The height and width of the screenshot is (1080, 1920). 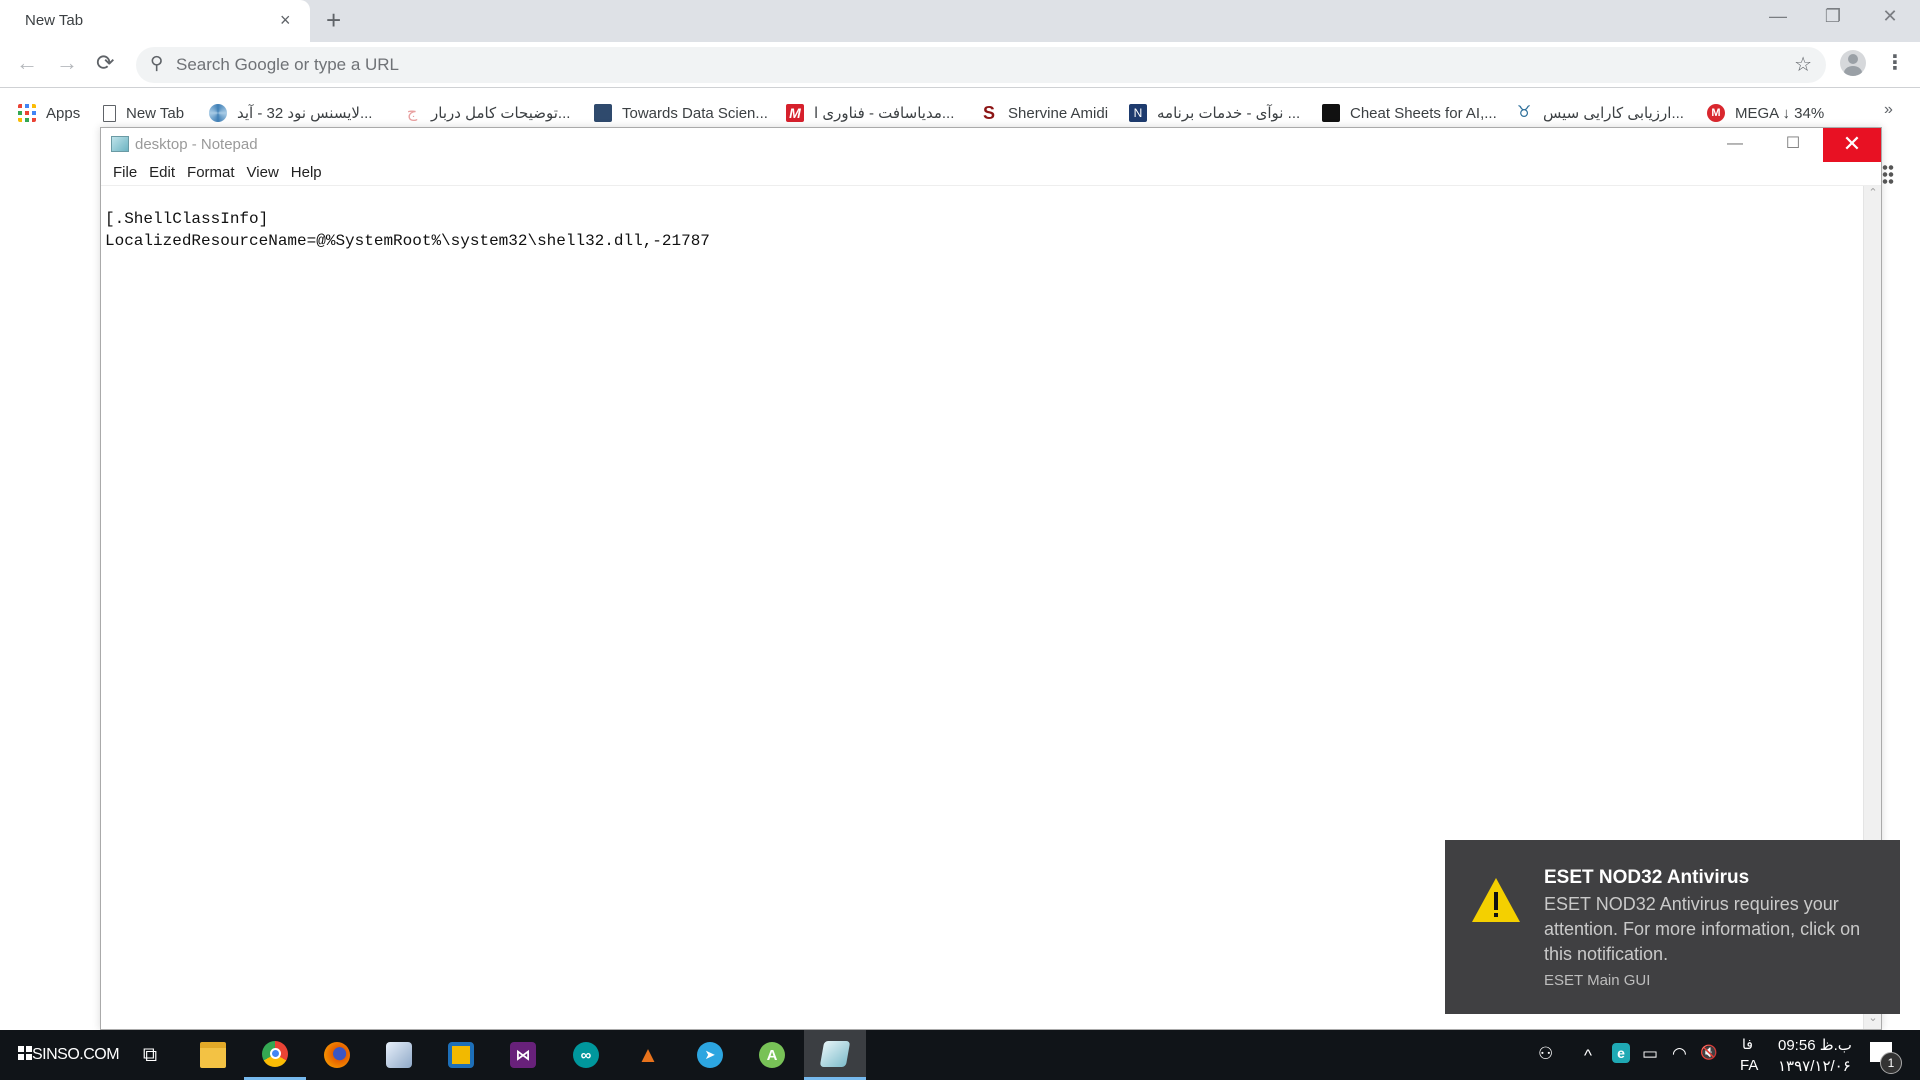 What do you see at coordinates (1588, 1056) in the screenshot?
I see `show-hidden-icons-chevron-icon: ^` at bounding box center [1588, 1056].